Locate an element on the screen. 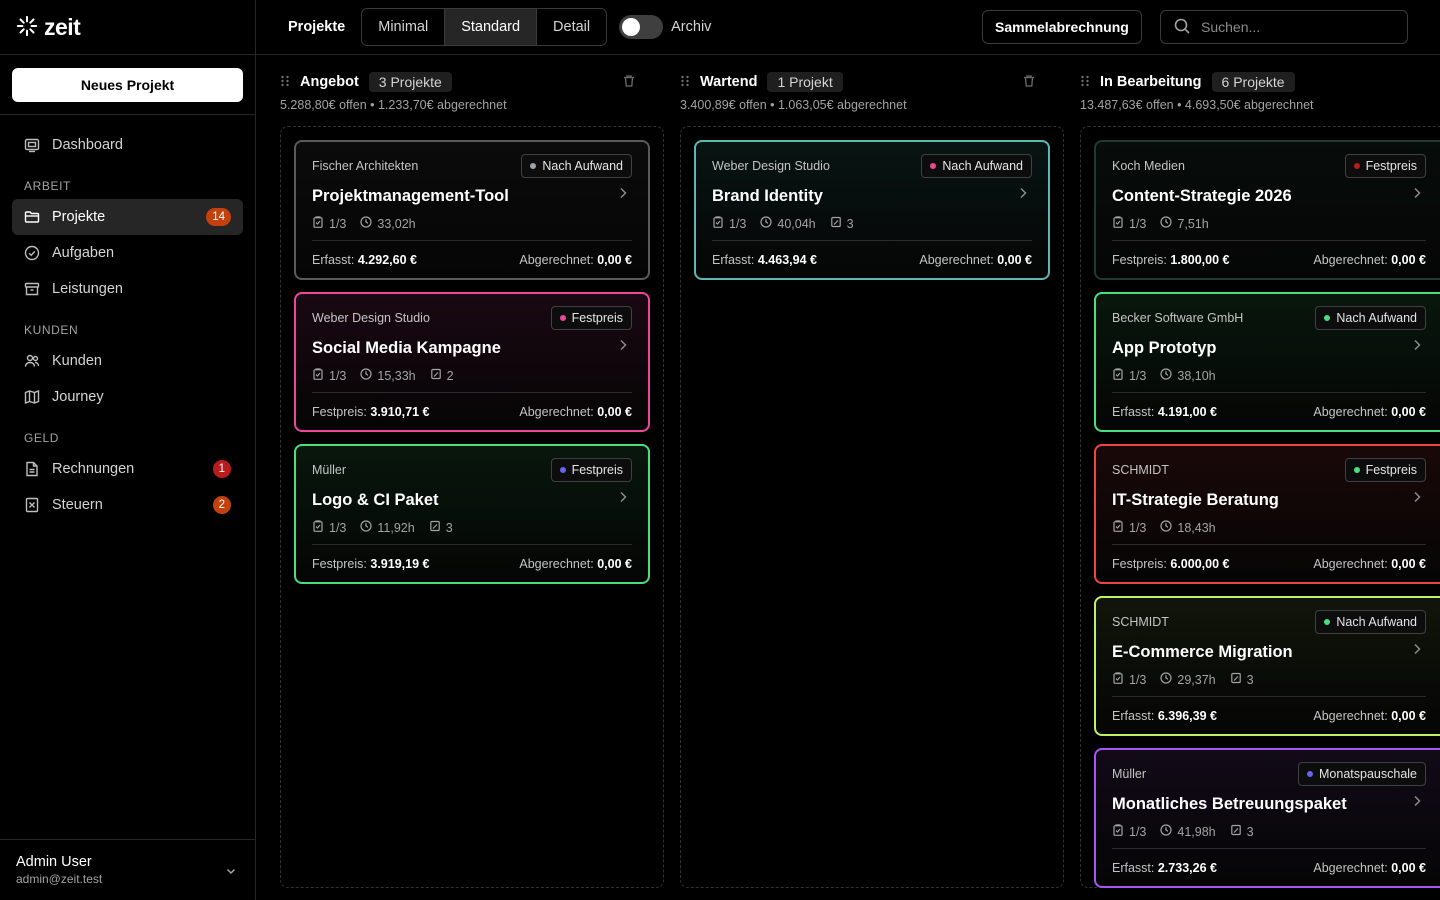 The width and height of the screenshot is (1440, 900). archive-icon is located at coordinates (32, 289).